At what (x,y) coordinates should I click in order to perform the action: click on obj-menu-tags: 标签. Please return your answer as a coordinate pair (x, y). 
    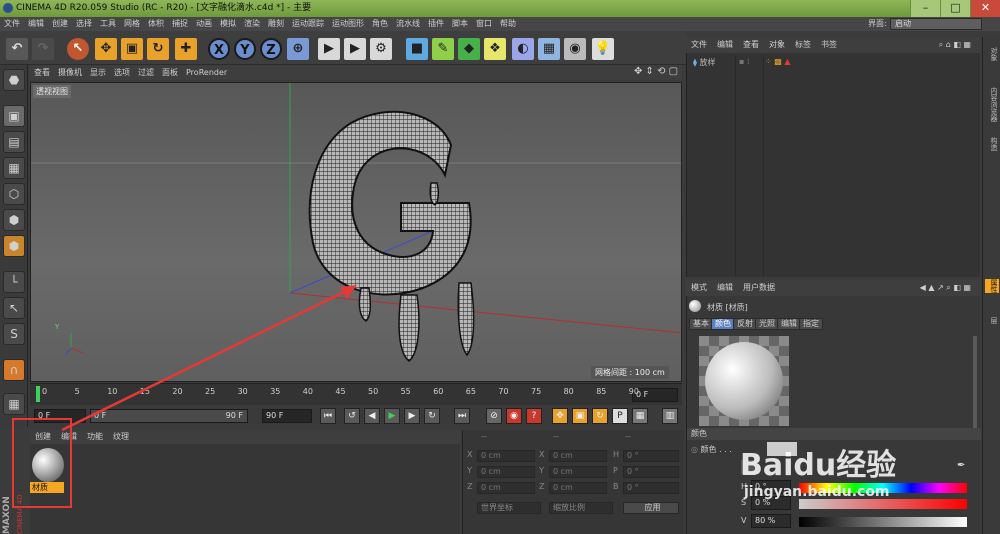
    Looking at the image, I should click on (803, 45).